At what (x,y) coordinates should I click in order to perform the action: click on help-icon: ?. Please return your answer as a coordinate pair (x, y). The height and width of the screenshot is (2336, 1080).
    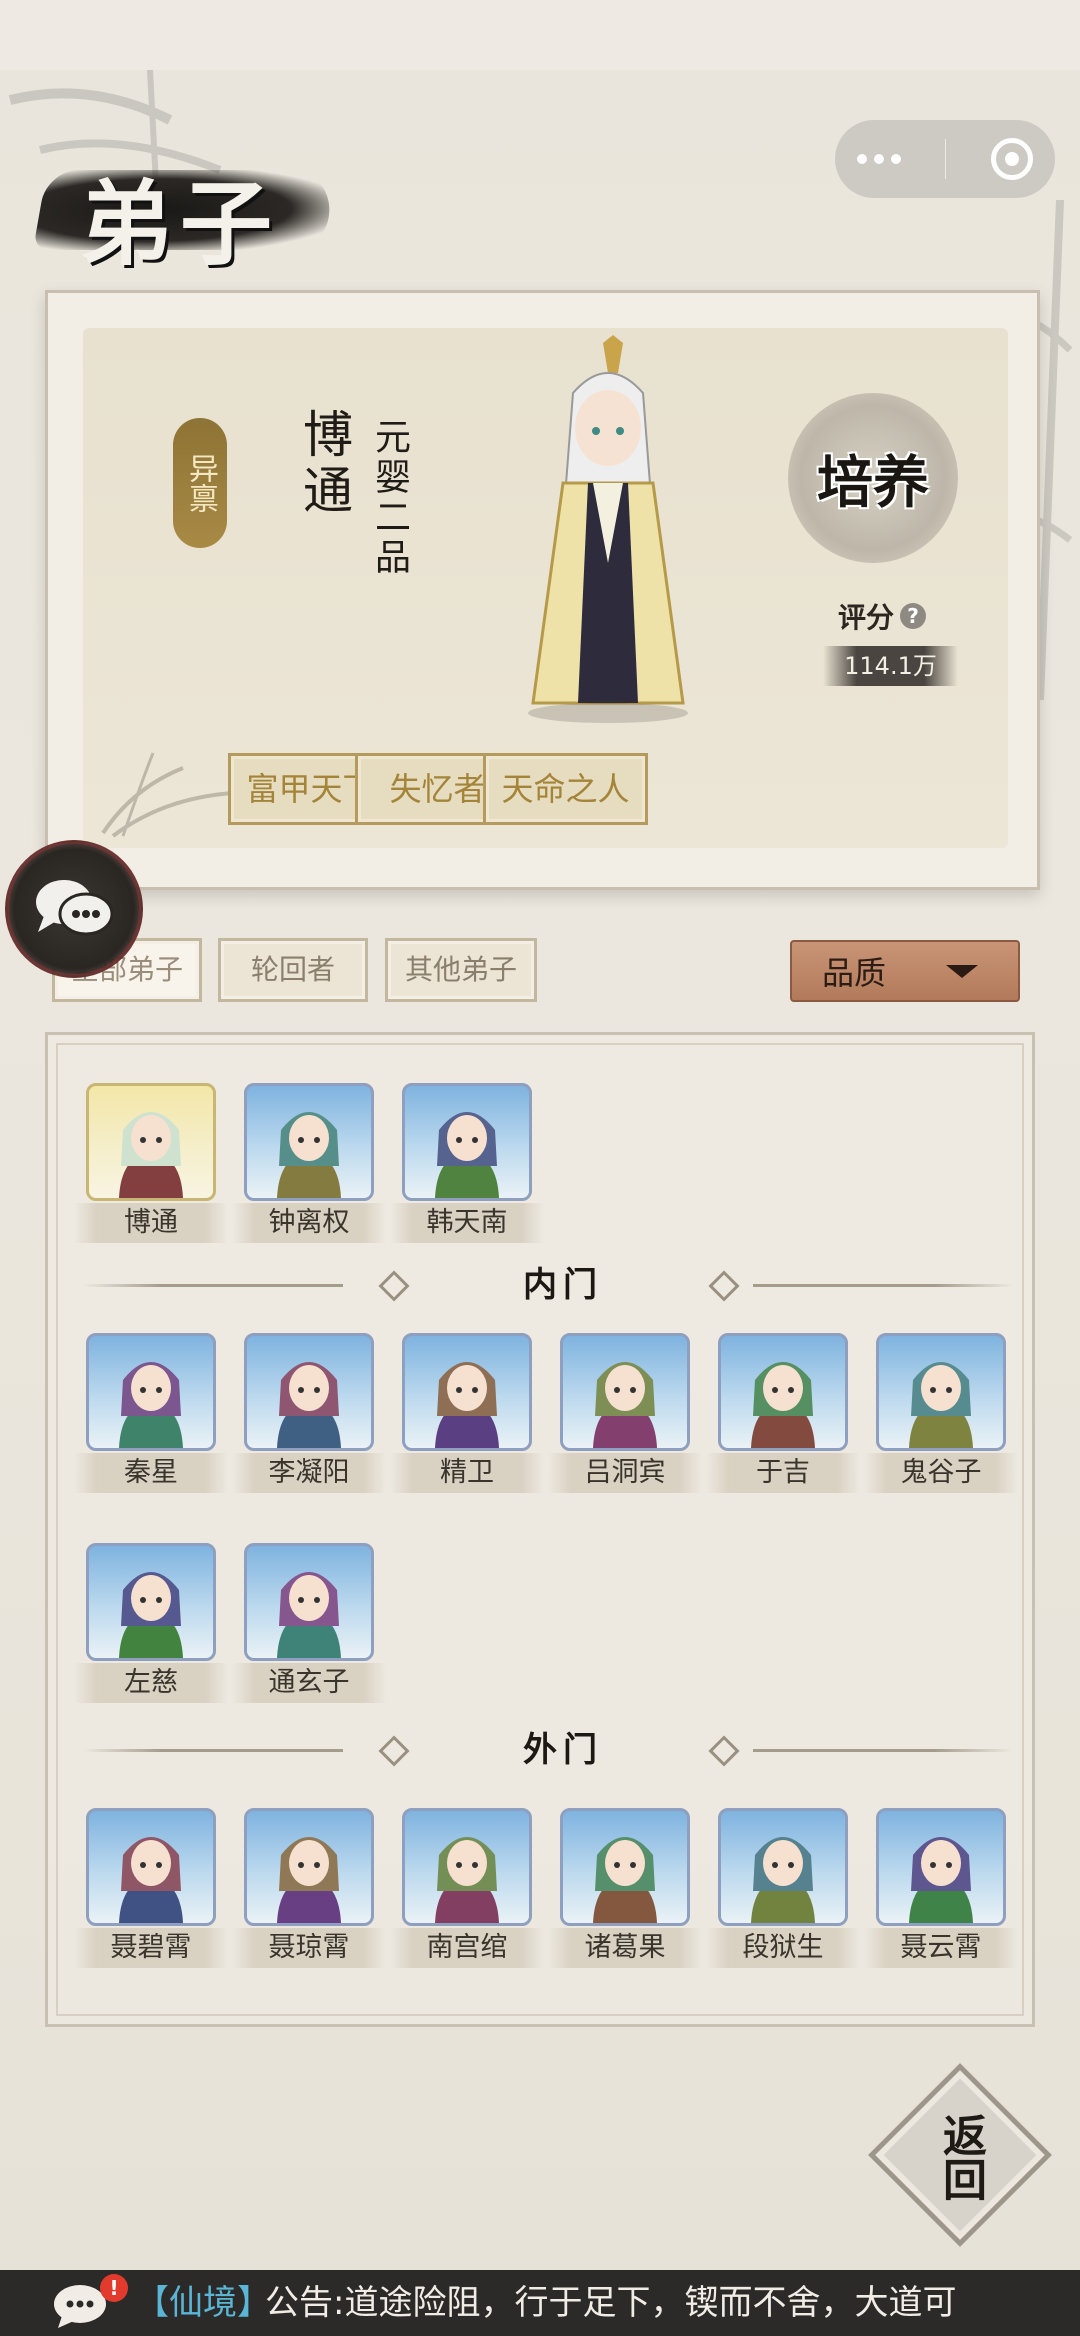
    Looking at the image, I should click on (913, 616).